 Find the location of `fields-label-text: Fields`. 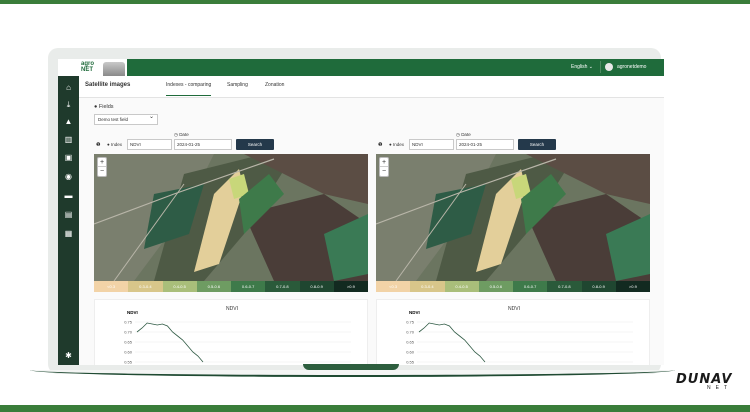

fields-label-text: Fields is located at coordinates (106, 107).